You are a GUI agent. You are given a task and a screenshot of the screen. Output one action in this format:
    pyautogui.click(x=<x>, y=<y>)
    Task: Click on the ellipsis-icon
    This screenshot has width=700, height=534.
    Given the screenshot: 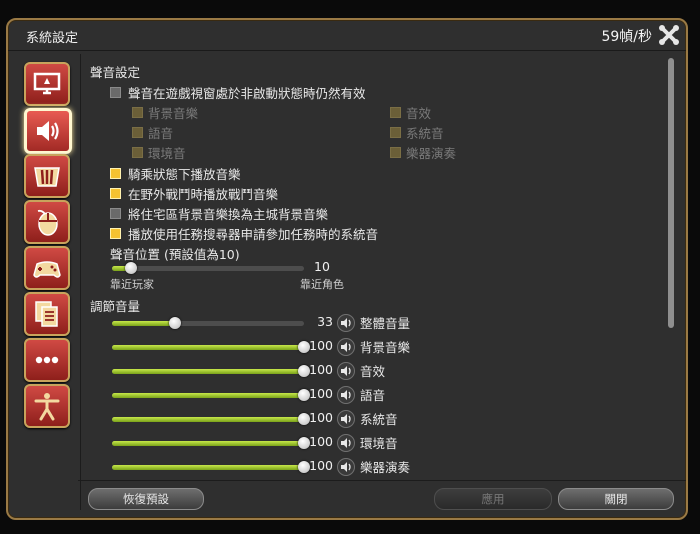 What is the action you would take?
    pyautogui.click(x=47, y=360)
    